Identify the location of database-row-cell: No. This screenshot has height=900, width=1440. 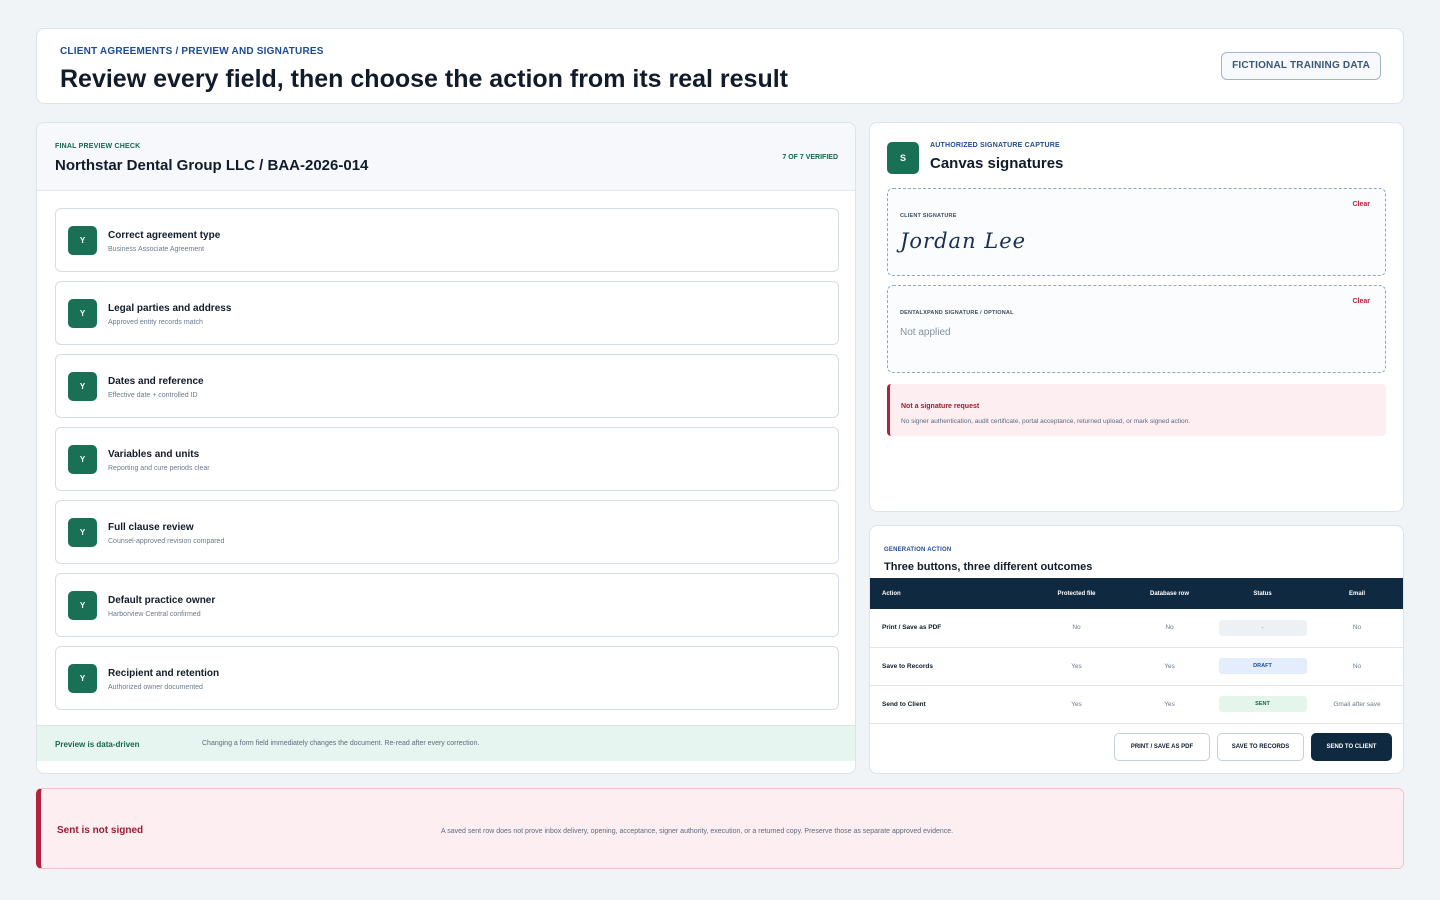
(1169, 628).